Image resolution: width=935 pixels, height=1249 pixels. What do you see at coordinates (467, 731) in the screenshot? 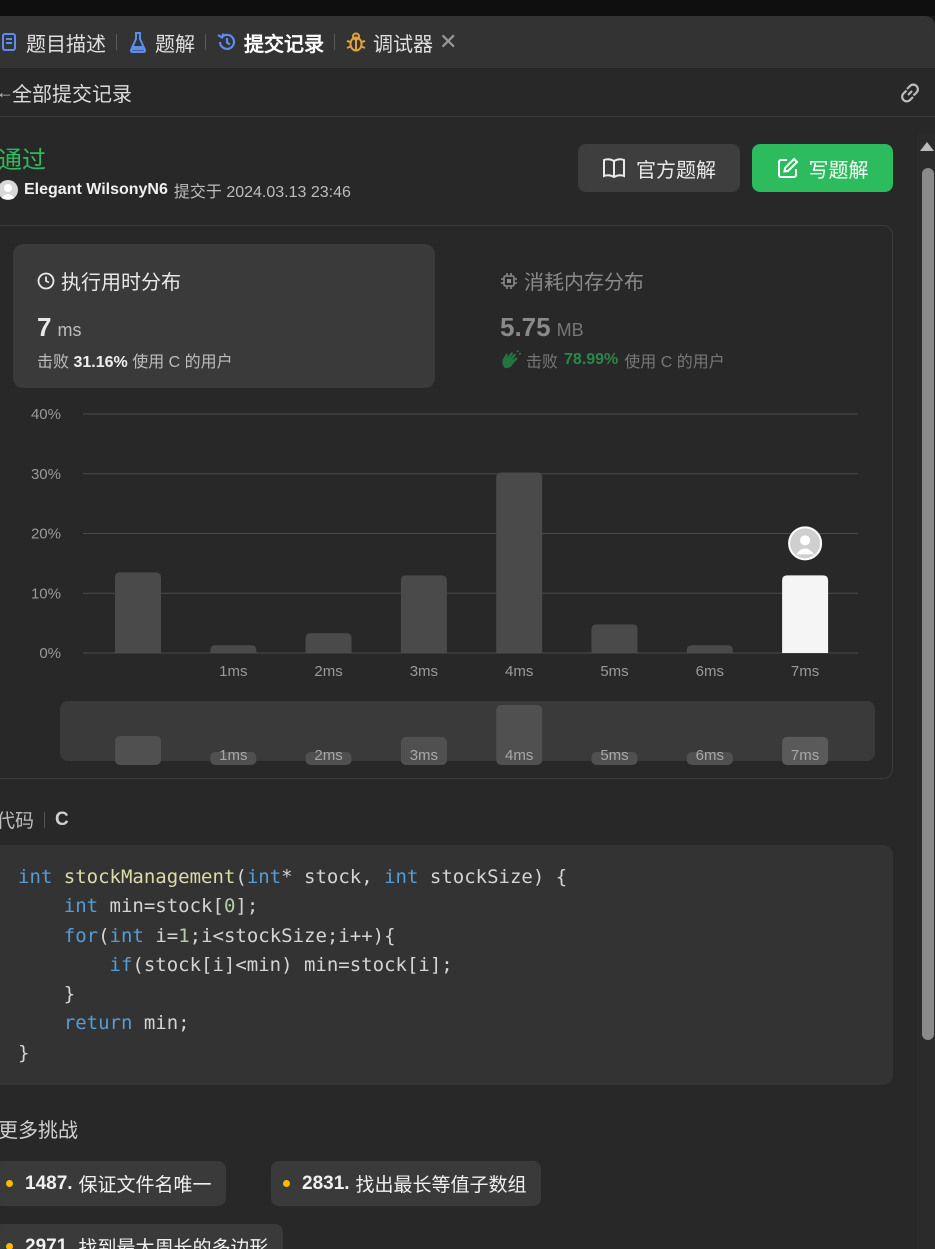
I see `chart-range-navigator` at bounding box center [467, 731].